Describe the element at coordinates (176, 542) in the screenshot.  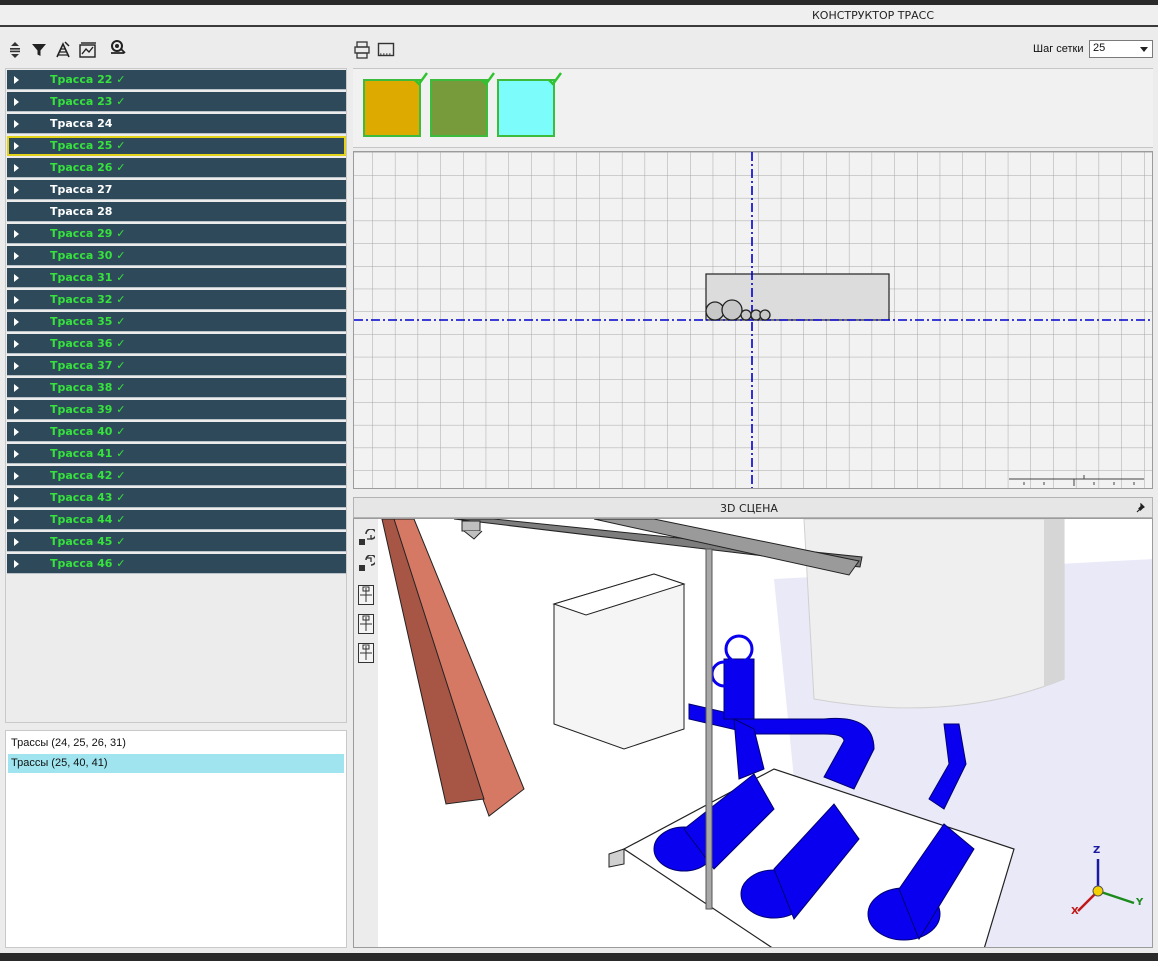
I see `trace-row: Трасса 45 ✓` at that location.